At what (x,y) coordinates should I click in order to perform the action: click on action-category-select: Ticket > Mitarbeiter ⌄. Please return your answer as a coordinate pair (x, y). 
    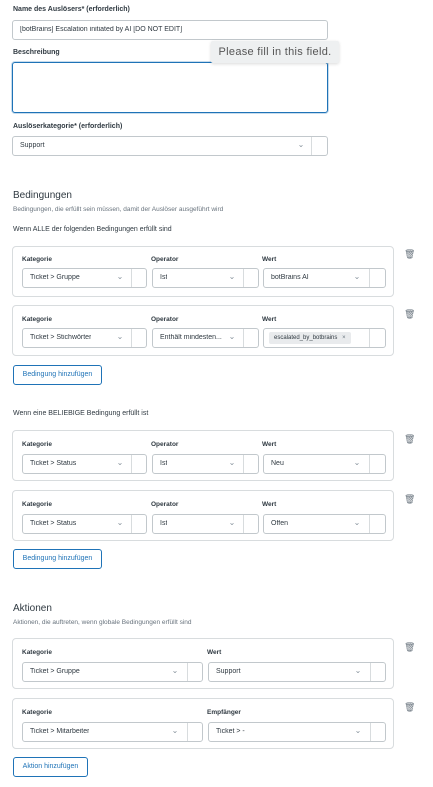
    Looking at the image, I should click on (112, 732).